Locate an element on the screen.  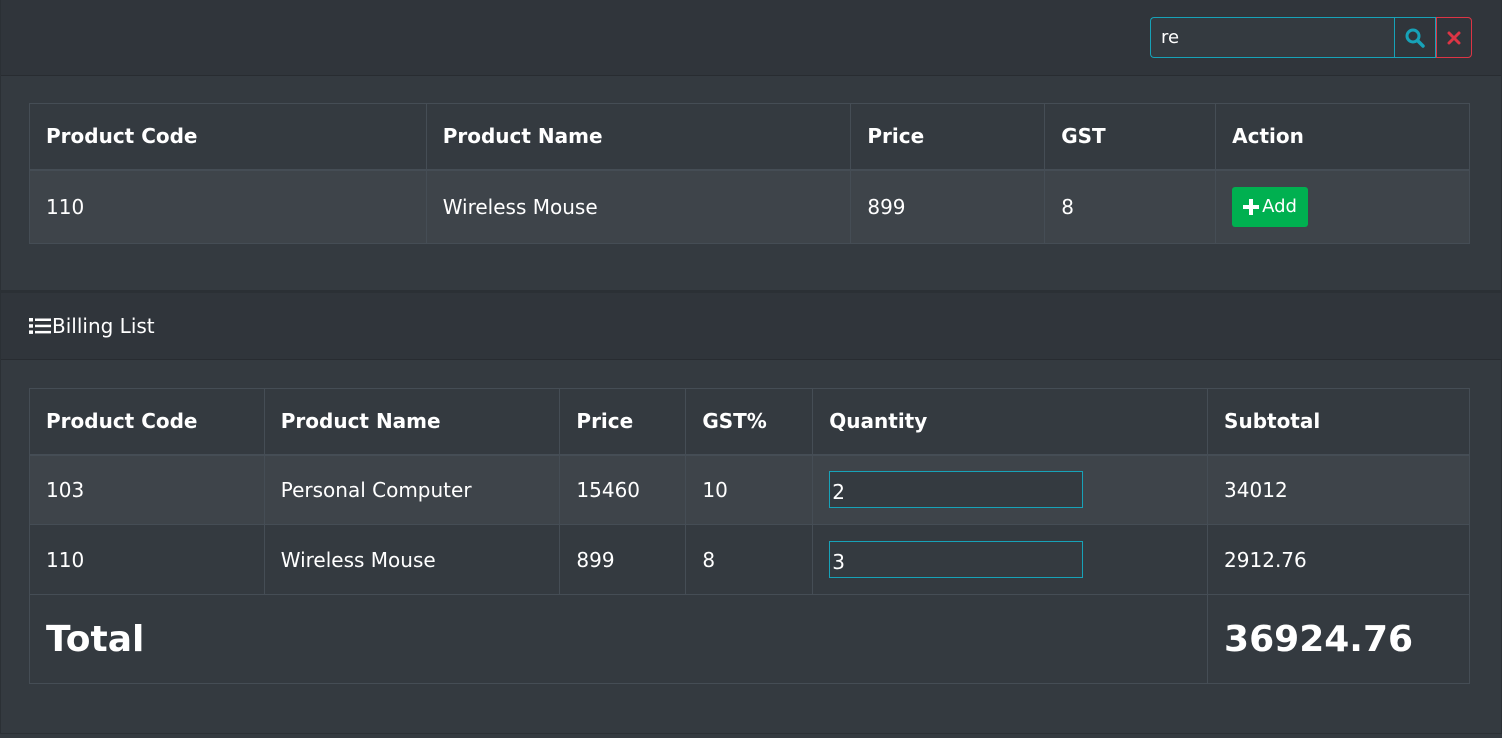
search-icon is located at coordinates (1415, 38).